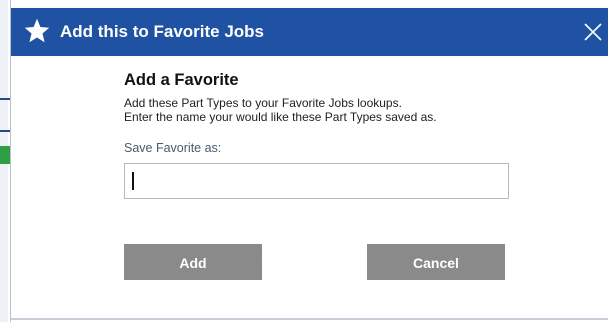 The height and width of the screenshot is (322, 608). Describe the element at coordinates (436, 262) in the screenshot. I see `cancel-button: Cancel` at that location.